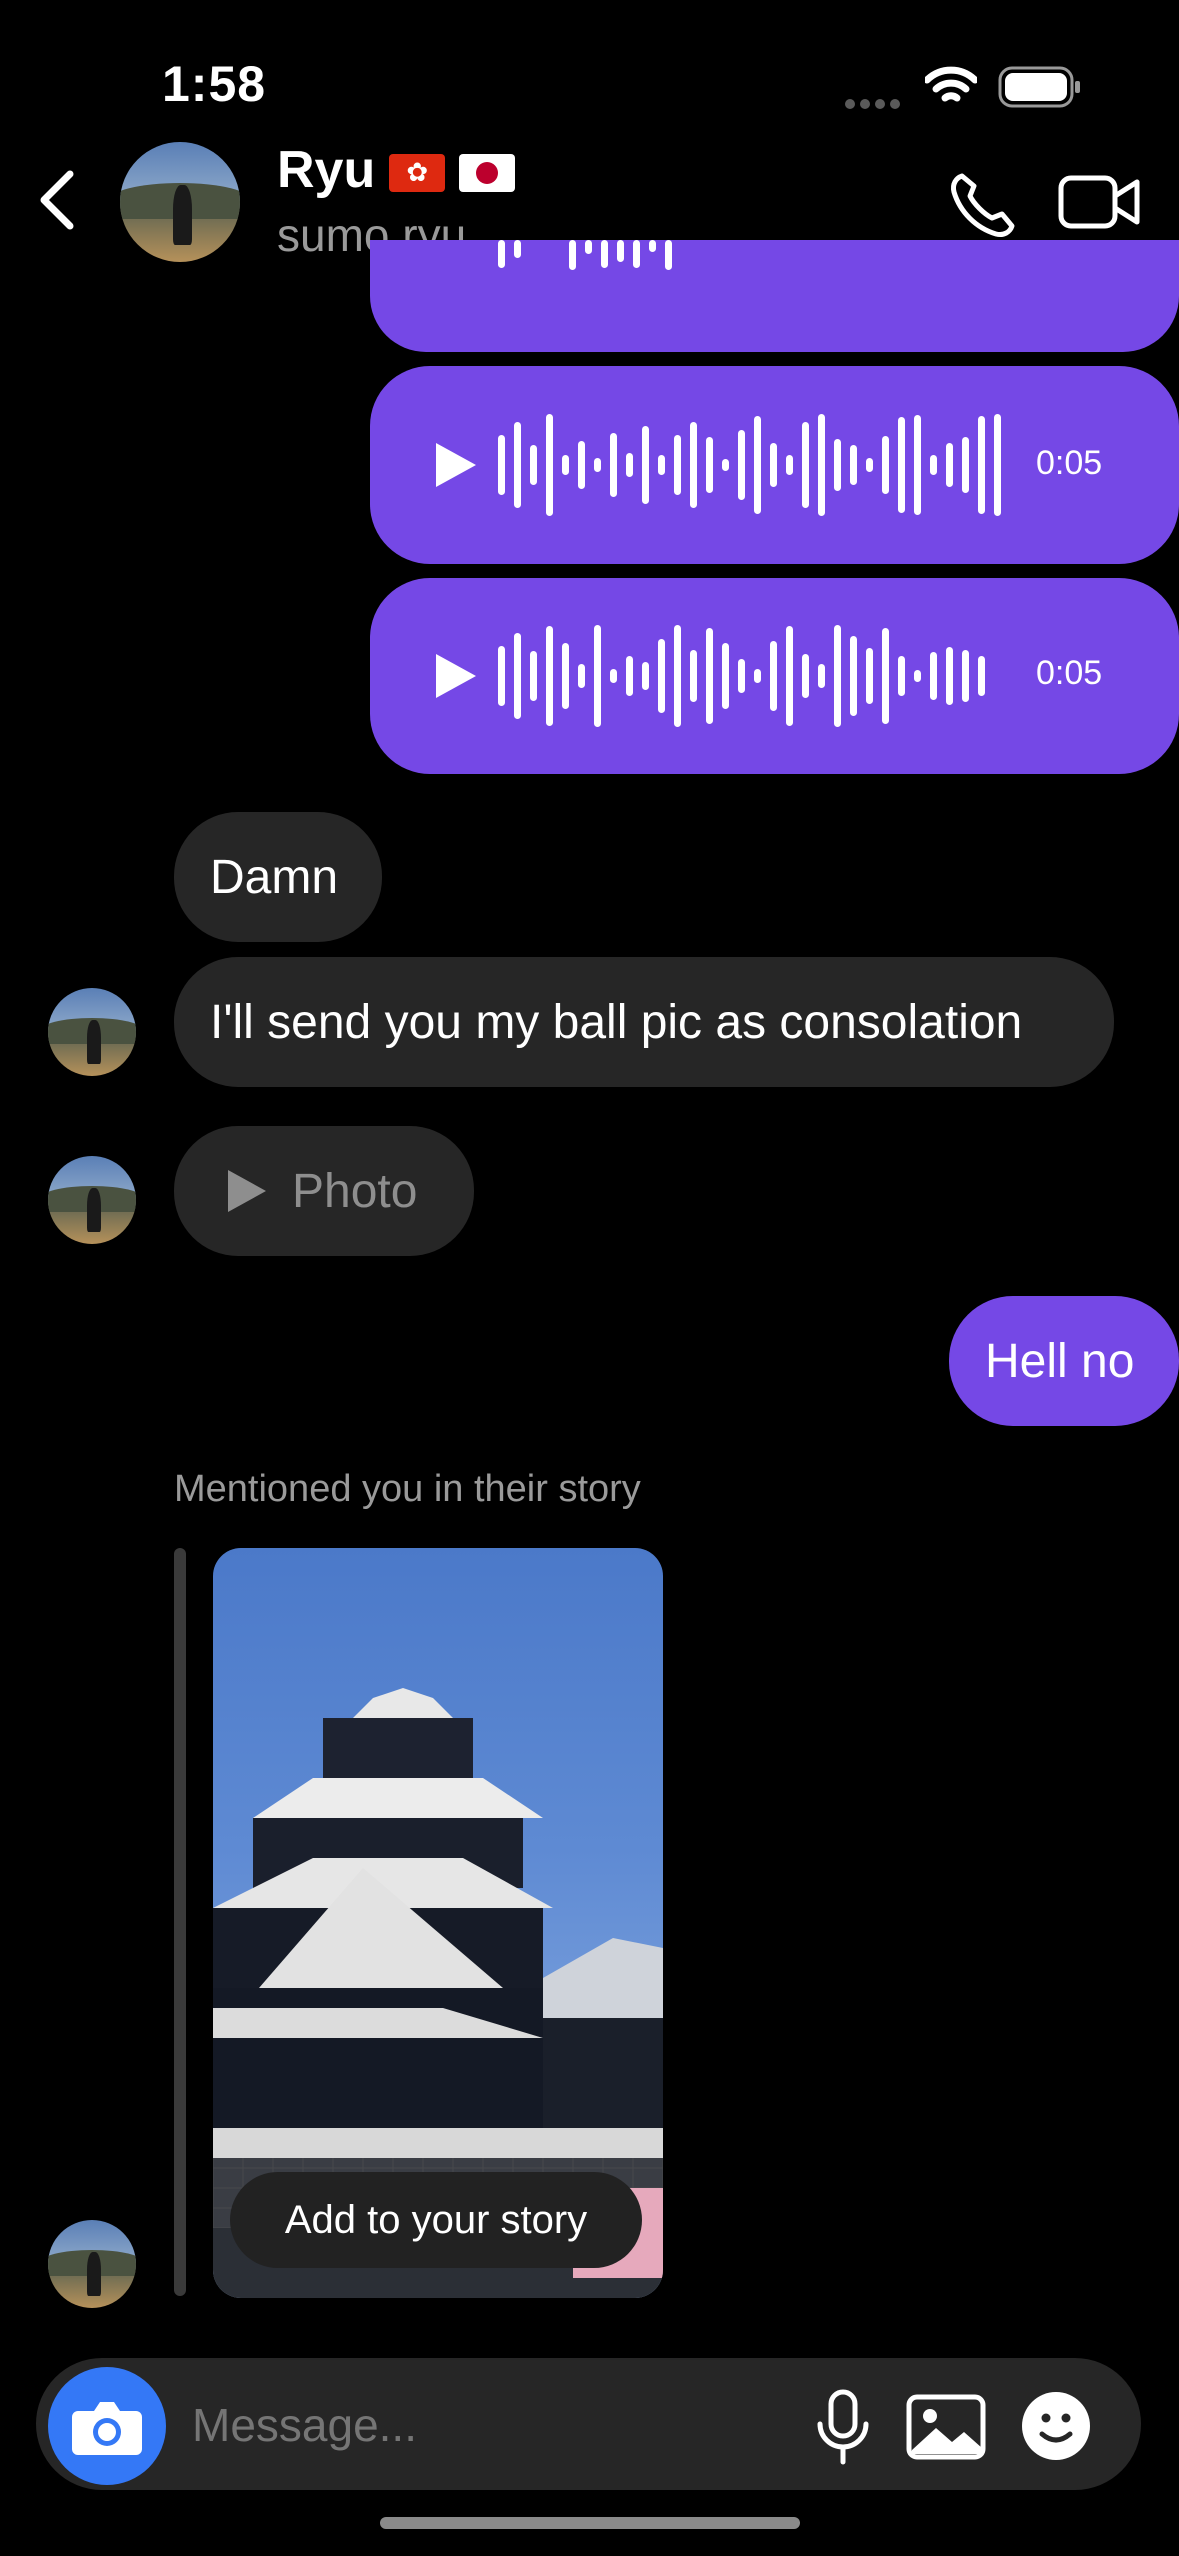  What do you see at coordinates (1056, 2426) in the screenshot?
I see `sticker-emoji-icon` at bounding box center [1056, 2426].